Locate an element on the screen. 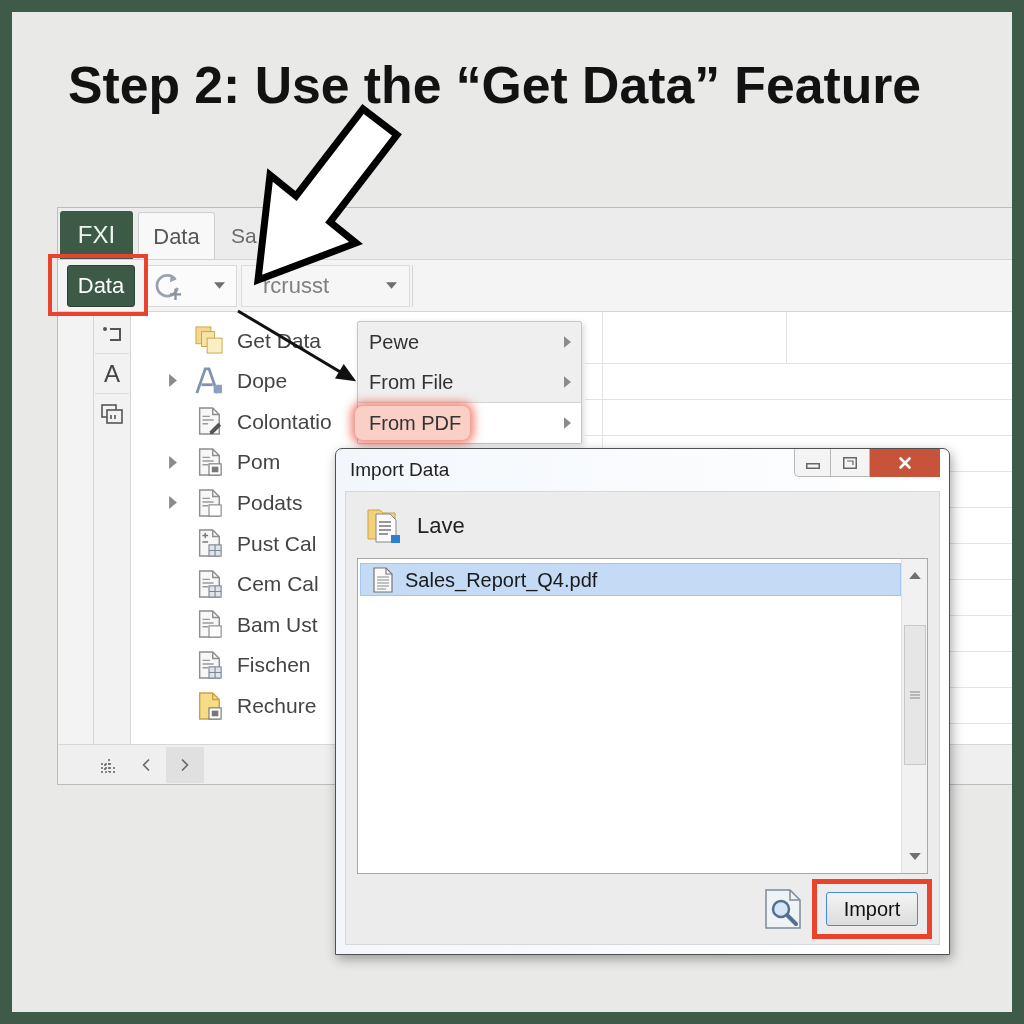 The height and width of the screenshot is (1024, 1024). close-icon is located at coordinates (905, 463).